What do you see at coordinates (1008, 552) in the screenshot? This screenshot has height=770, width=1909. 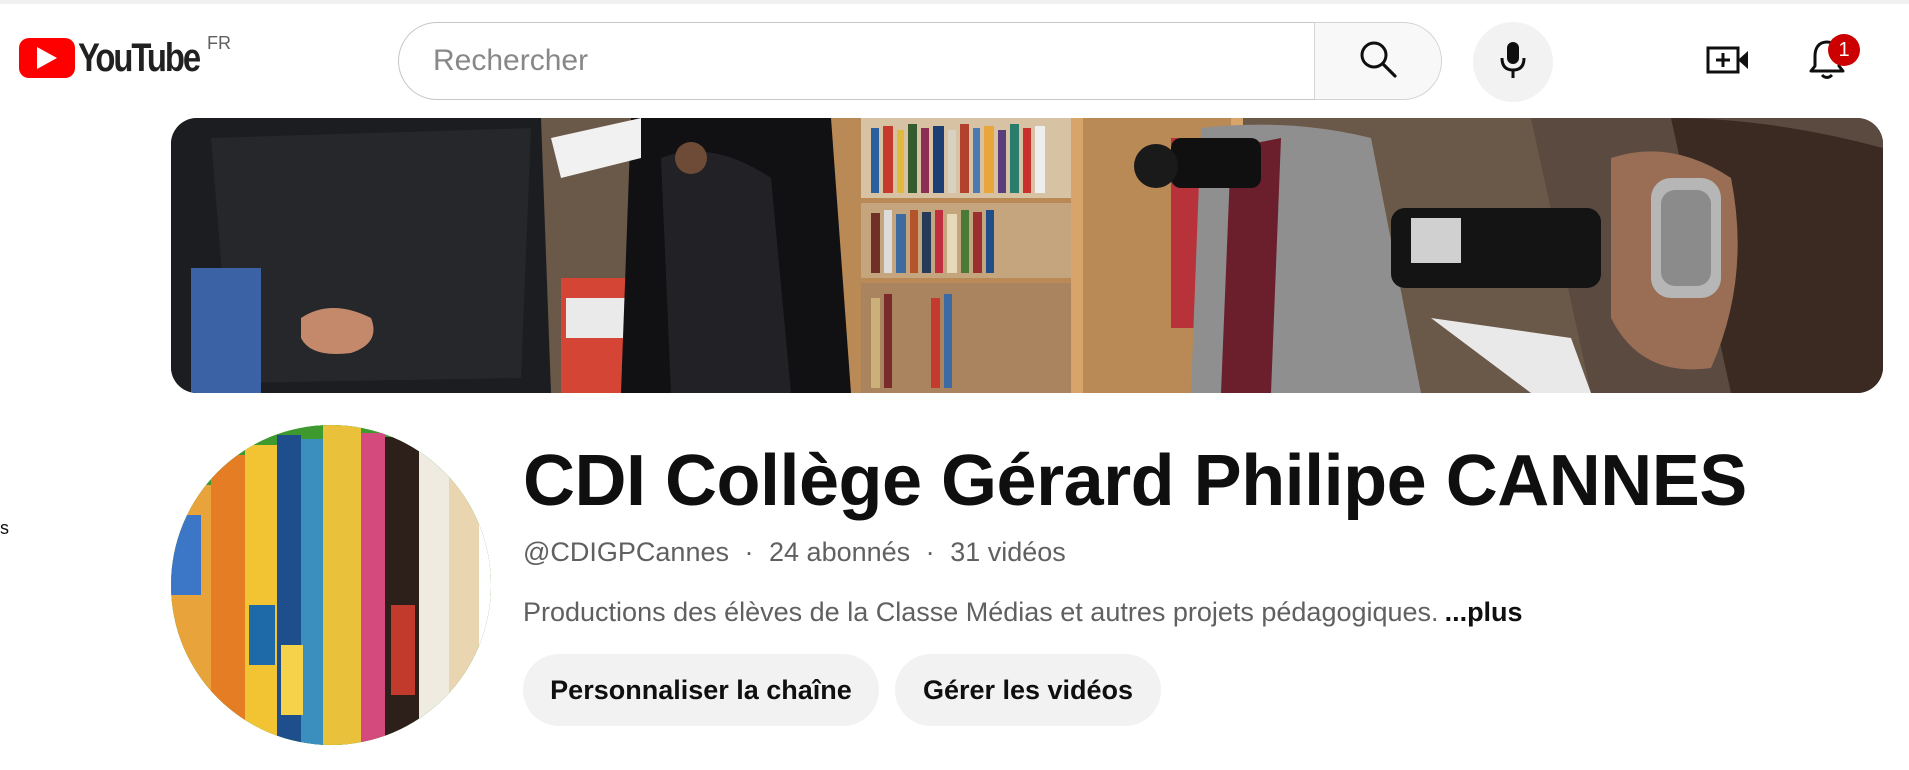 I see `video-count: 31 vidéos` at bounding box center [1008, 552].